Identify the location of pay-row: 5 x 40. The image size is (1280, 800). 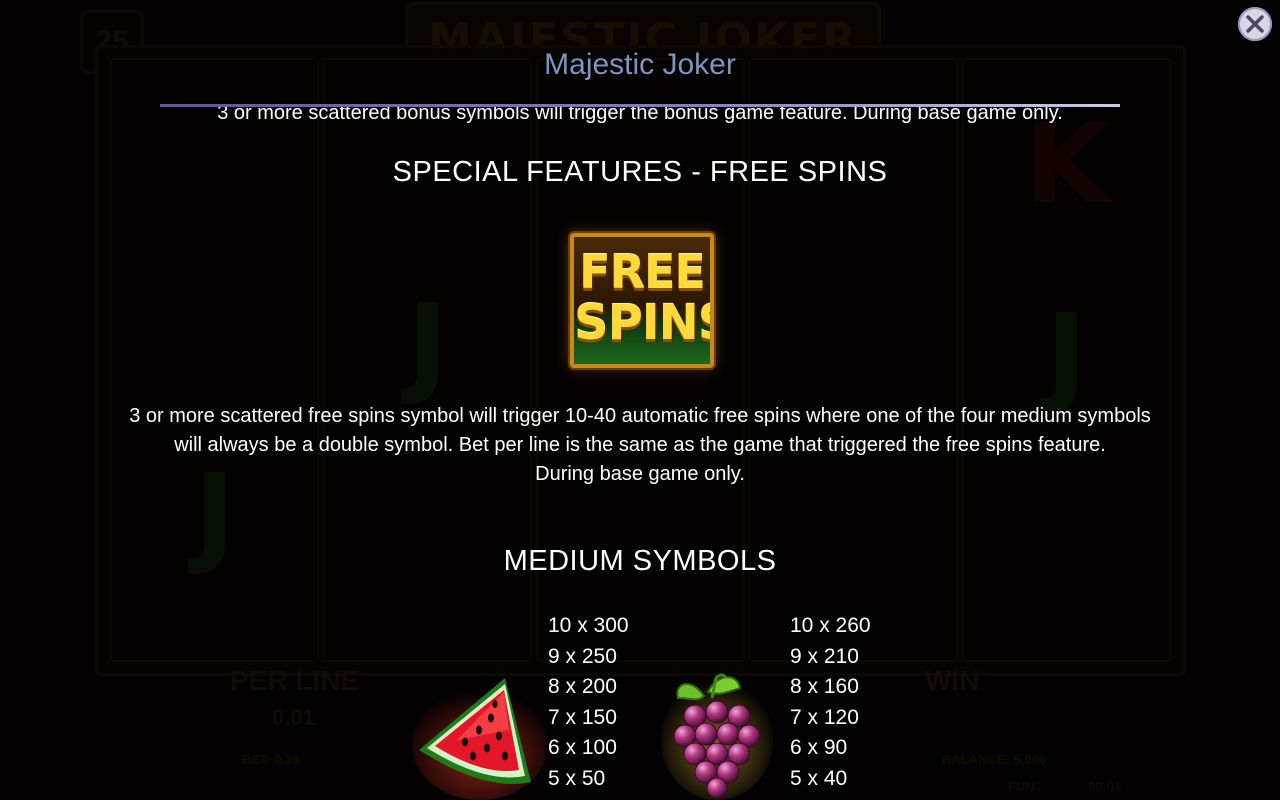
(819, 778).